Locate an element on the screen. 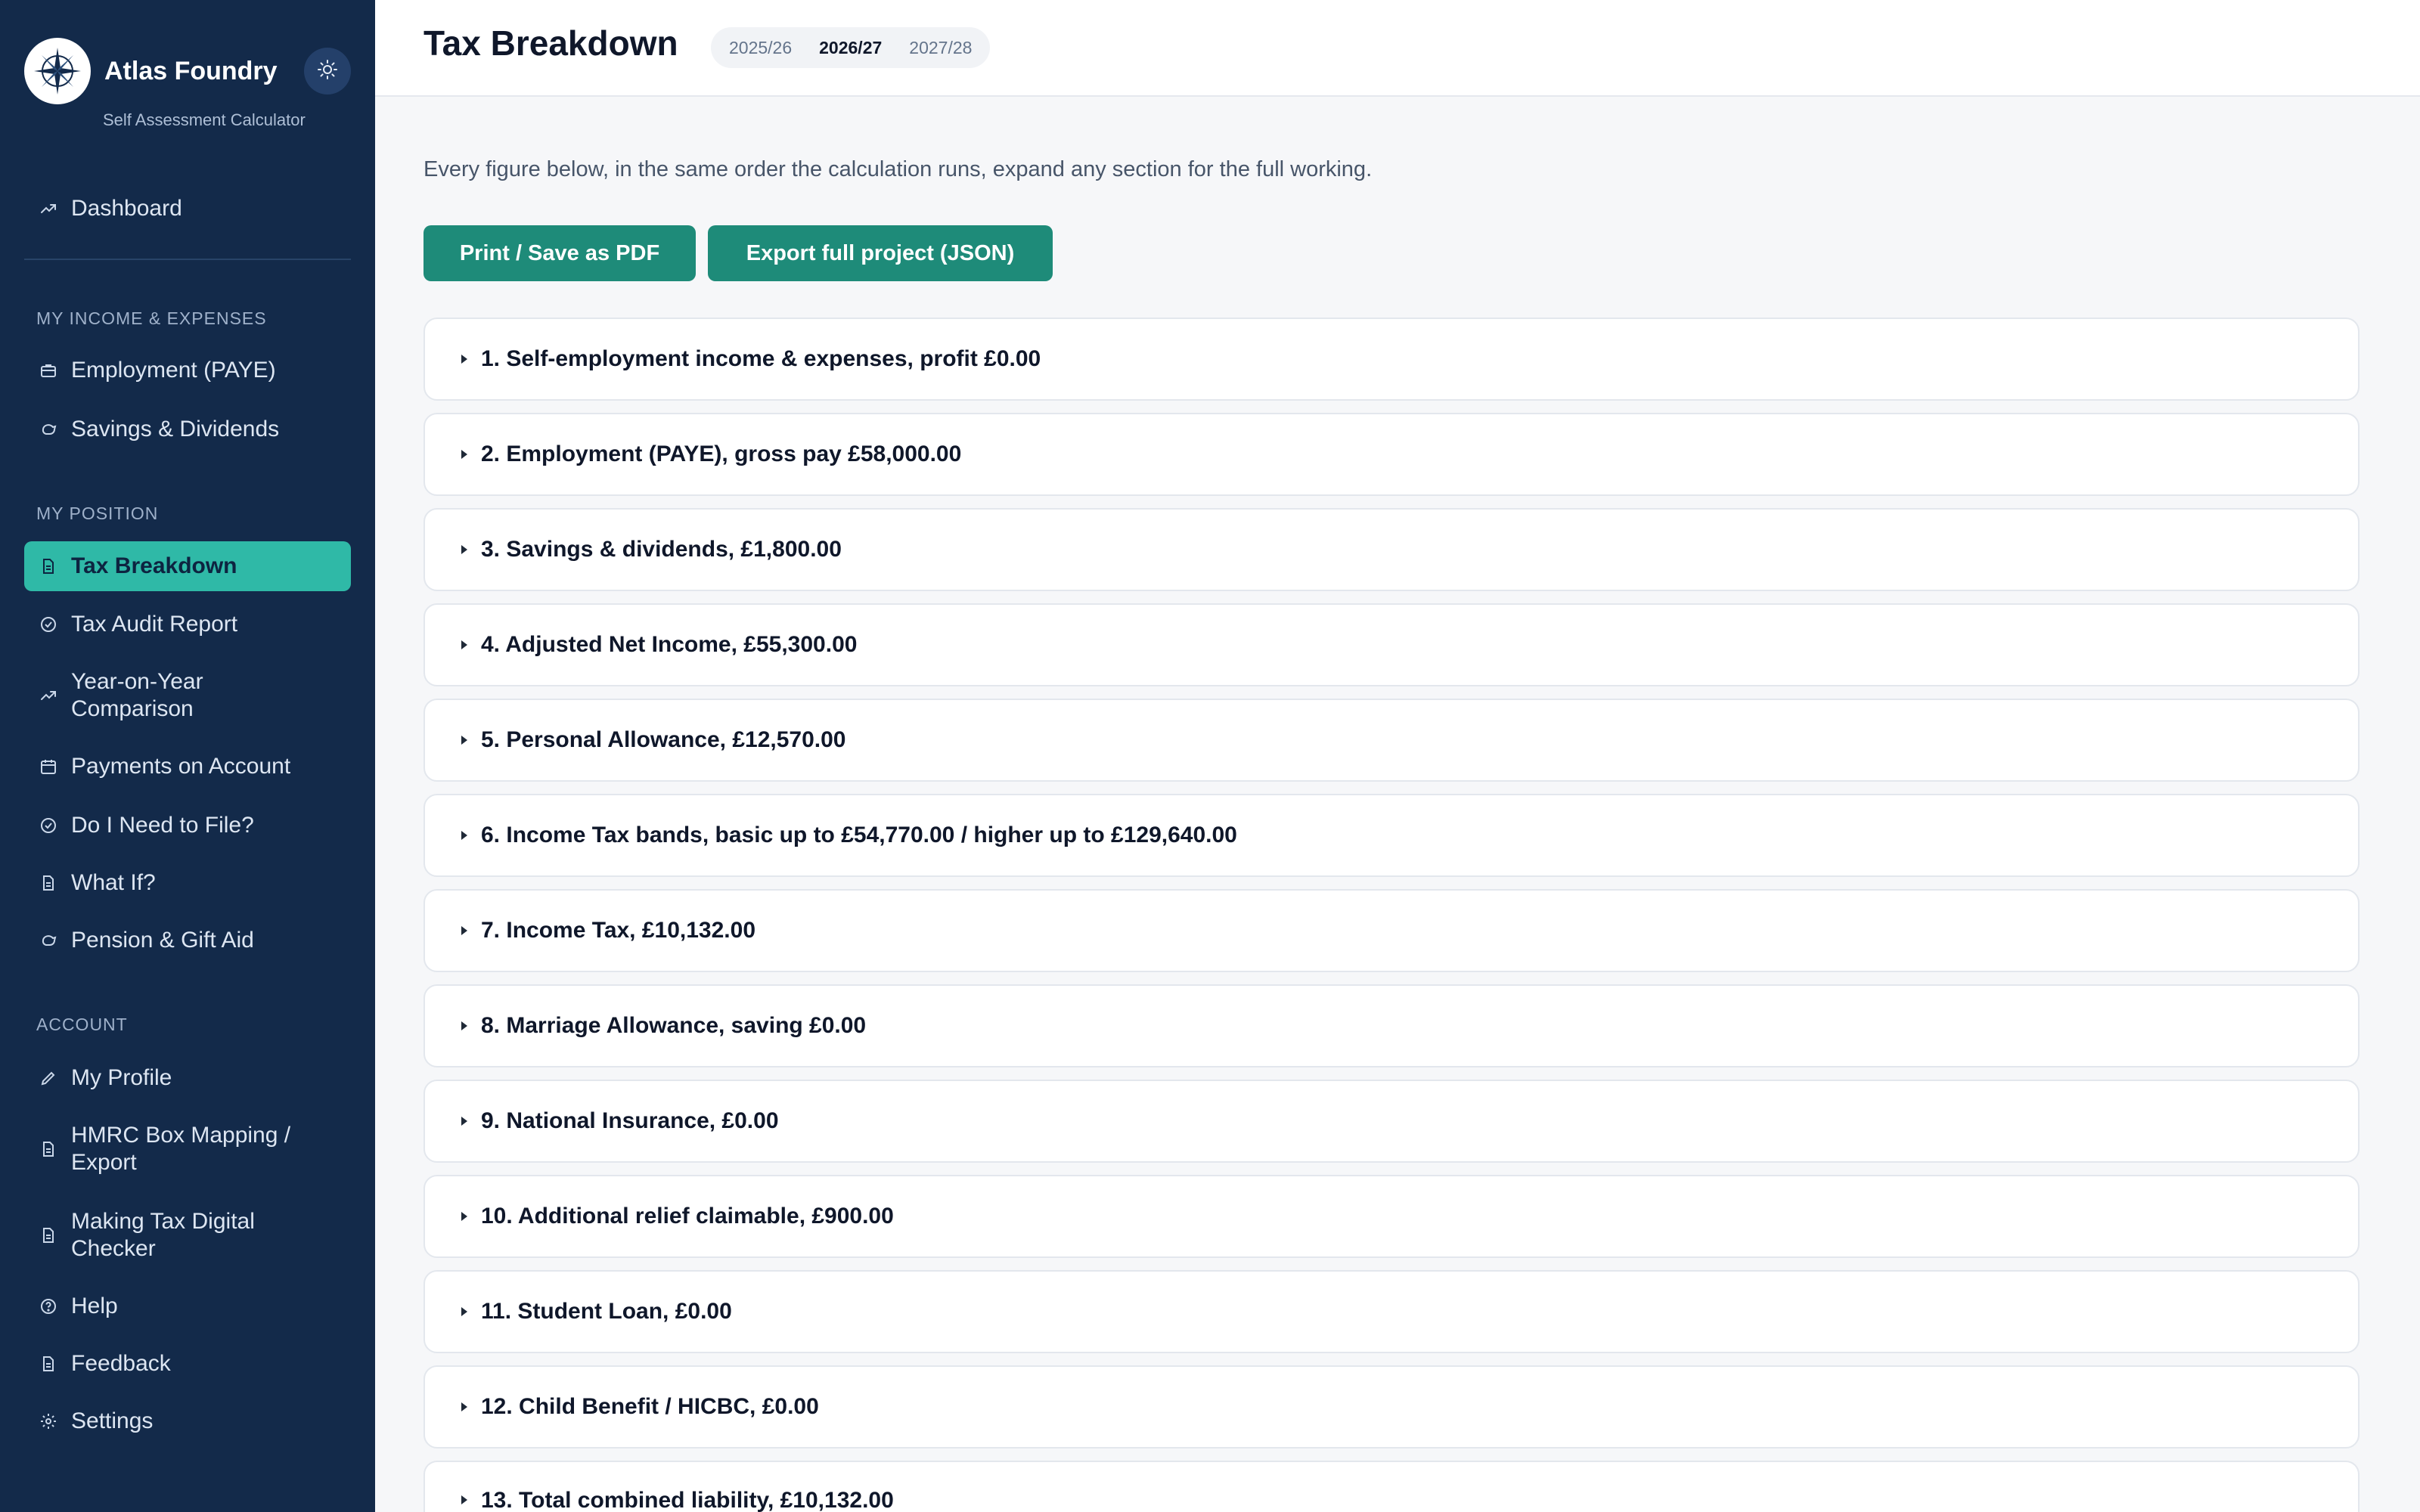 This screenshot has height=1512, width=2420. sidebar-item-label: Making Tax Digital Checker is located at coordinates (163, 1235).